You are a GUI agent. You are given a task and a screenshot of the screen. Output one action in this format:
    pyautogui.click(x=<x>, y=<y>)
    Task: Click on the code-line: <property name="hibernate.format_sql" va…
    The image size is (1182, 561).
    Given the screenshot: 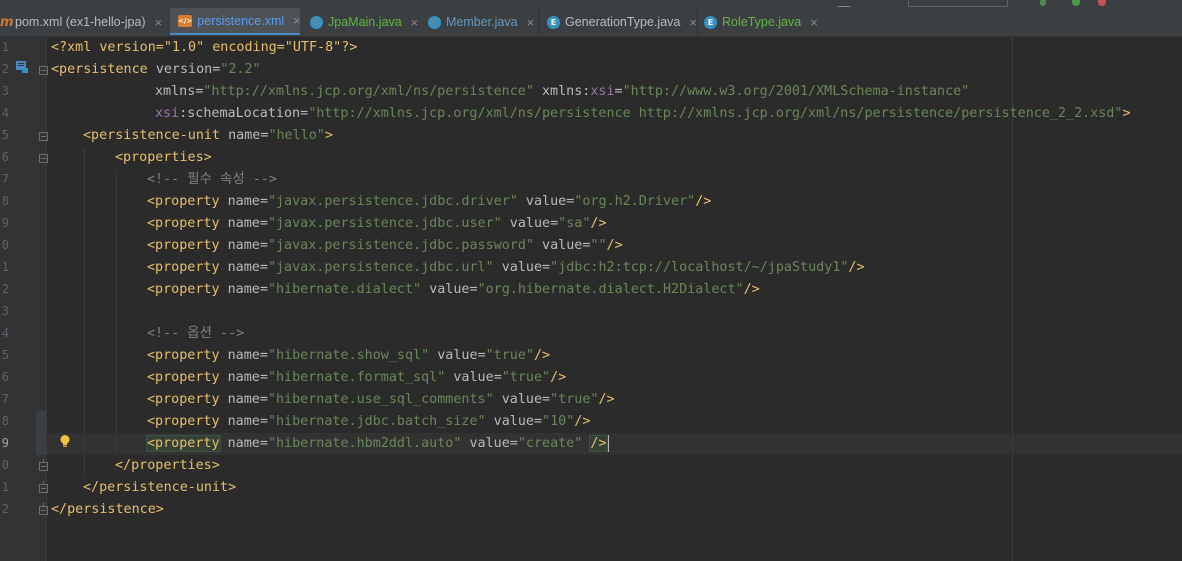 What is the action you would take?
    pyautogui.click(x=356, y=378)
    